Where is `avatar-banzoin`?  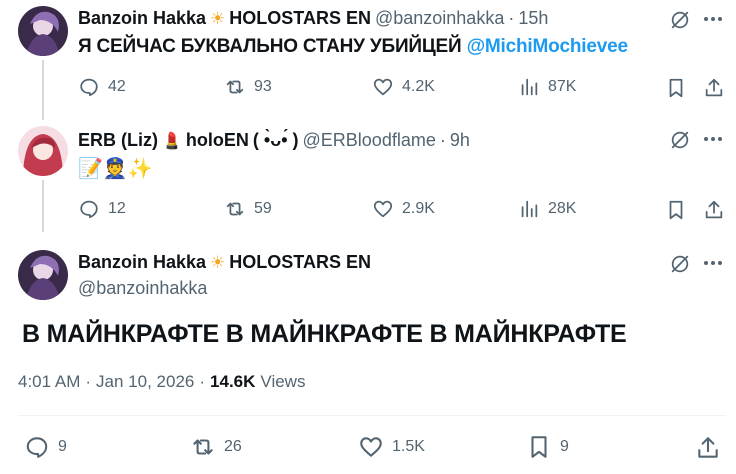 avatar-banzoin is located at coordinates (43, 31).